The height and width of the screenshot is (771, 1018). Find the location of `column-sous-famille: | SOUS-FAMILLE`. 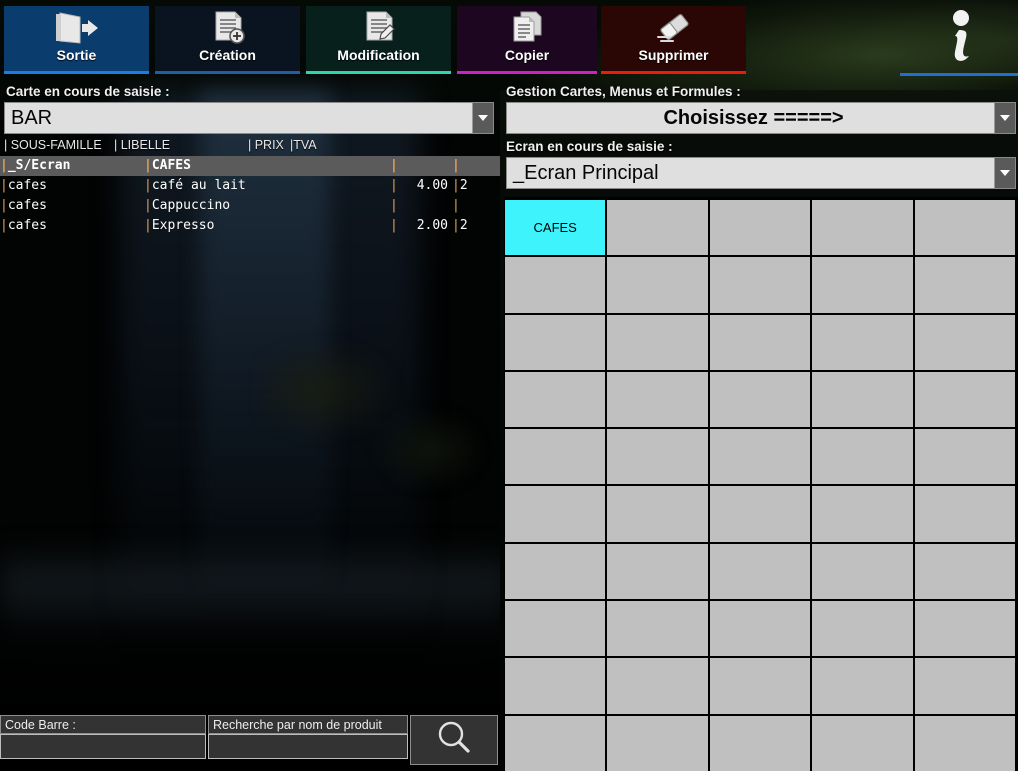

column-sous-famille: | SOUS-FAMILLE is located at coordinates (53, 145).